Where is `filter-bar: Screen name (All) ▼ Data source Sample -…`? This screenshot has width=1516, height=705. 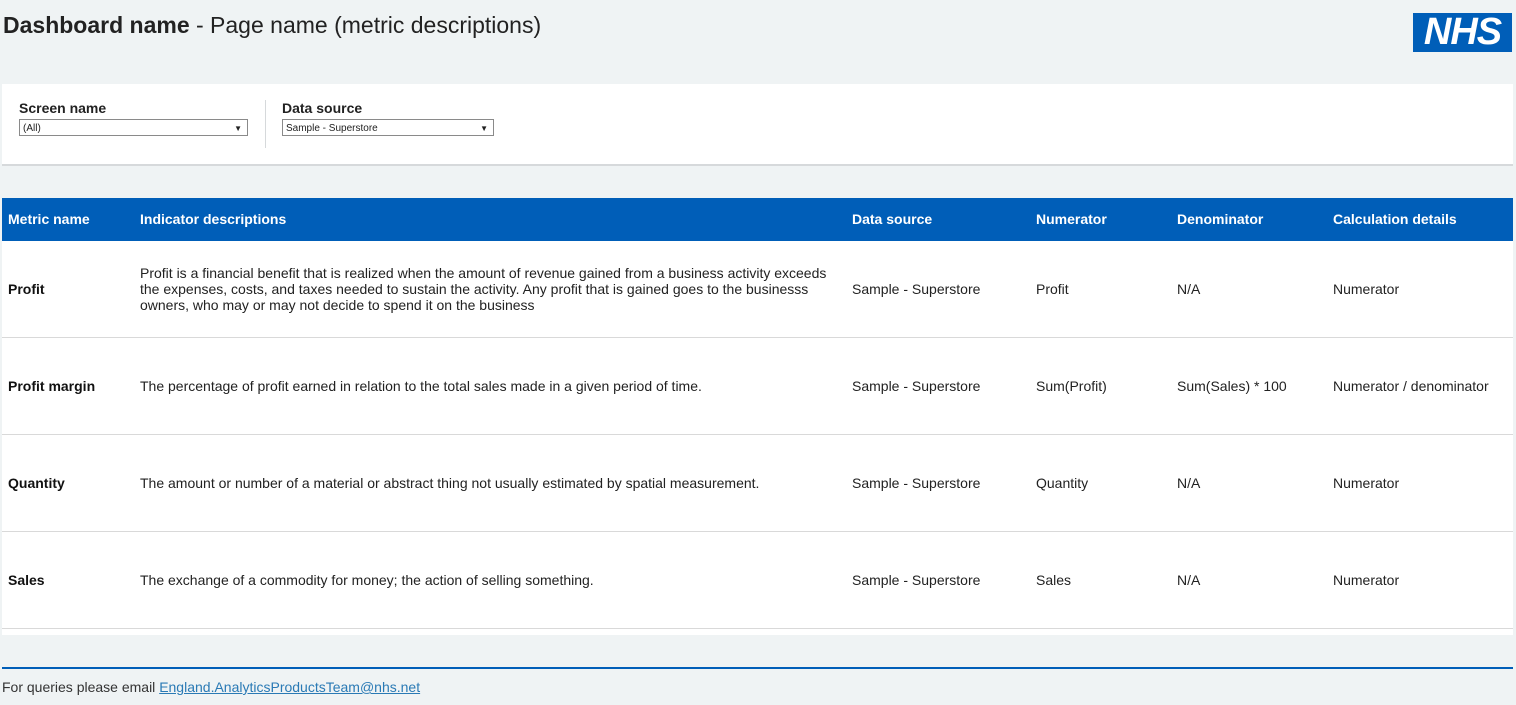 filter-bar: Screen name (All) ▼ Data source Sample -… is located at coordinates (757, 125).